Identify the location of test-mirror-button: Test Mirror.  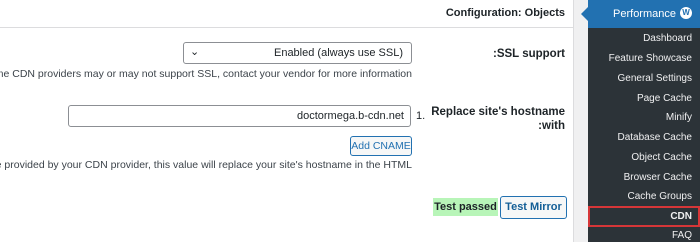
(533, 207).